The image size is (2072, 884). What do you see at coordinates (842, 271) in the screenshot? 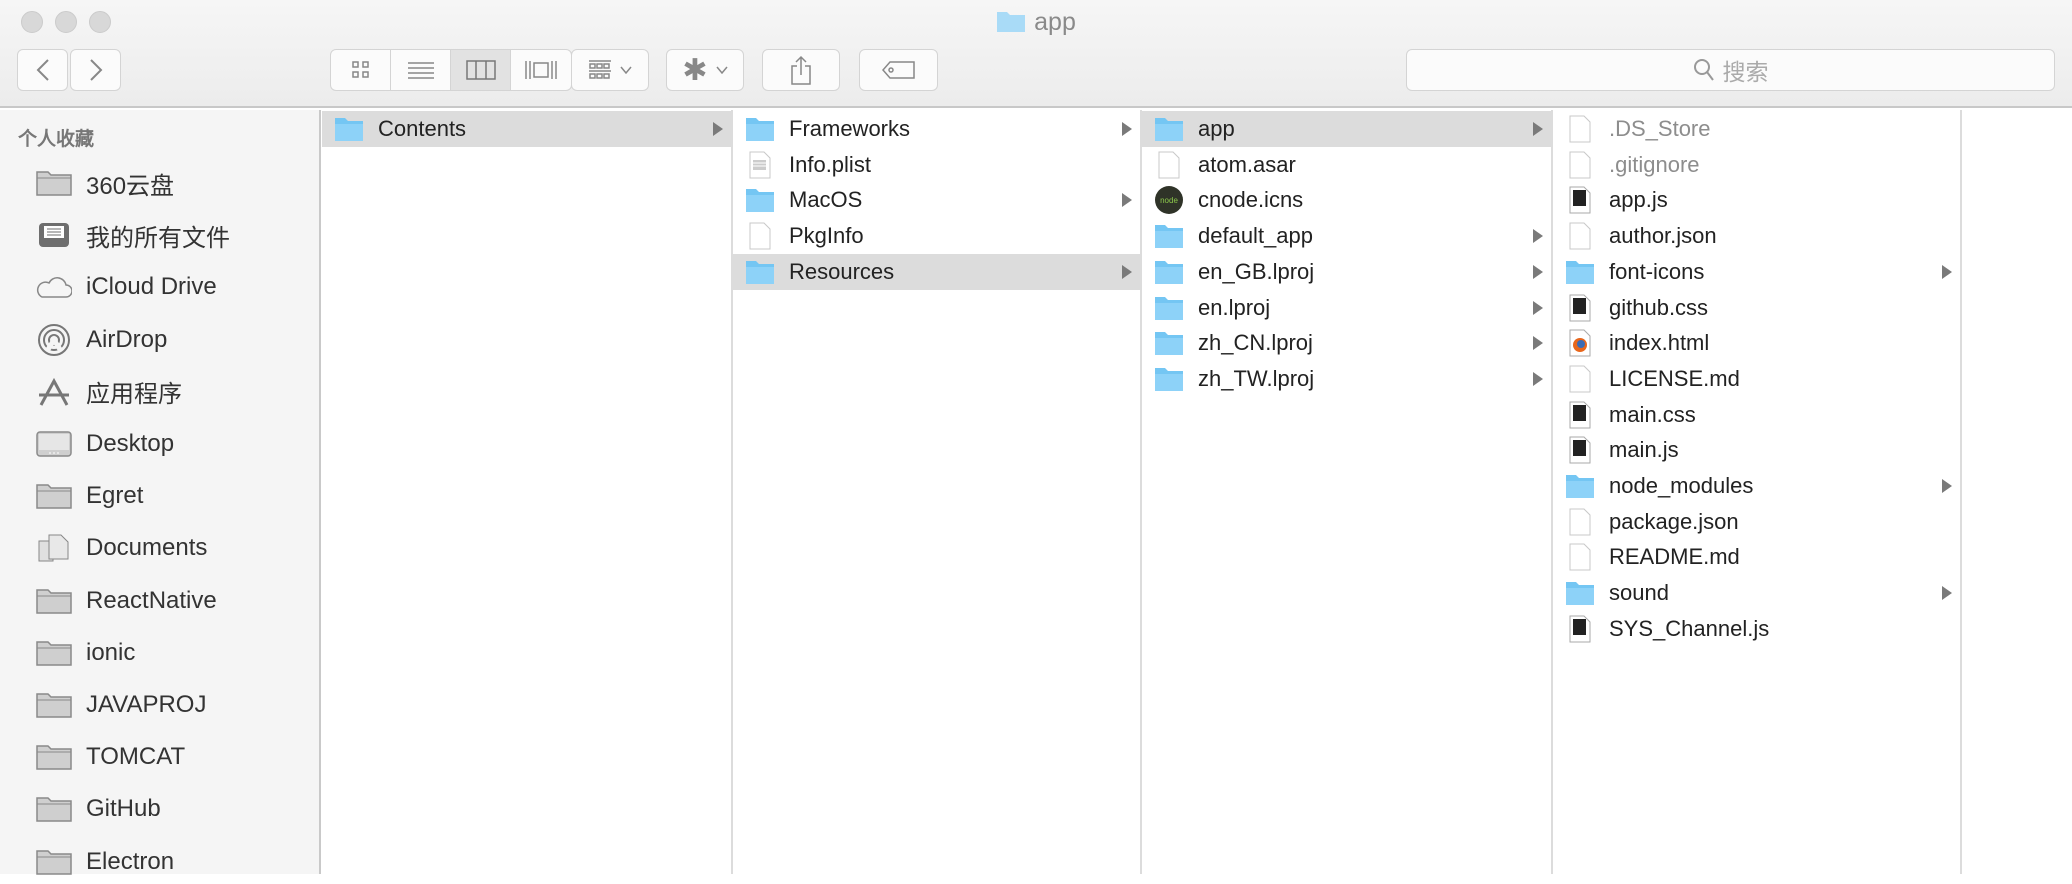
I see `file-name: Resources` at bounding box center [842, 271].